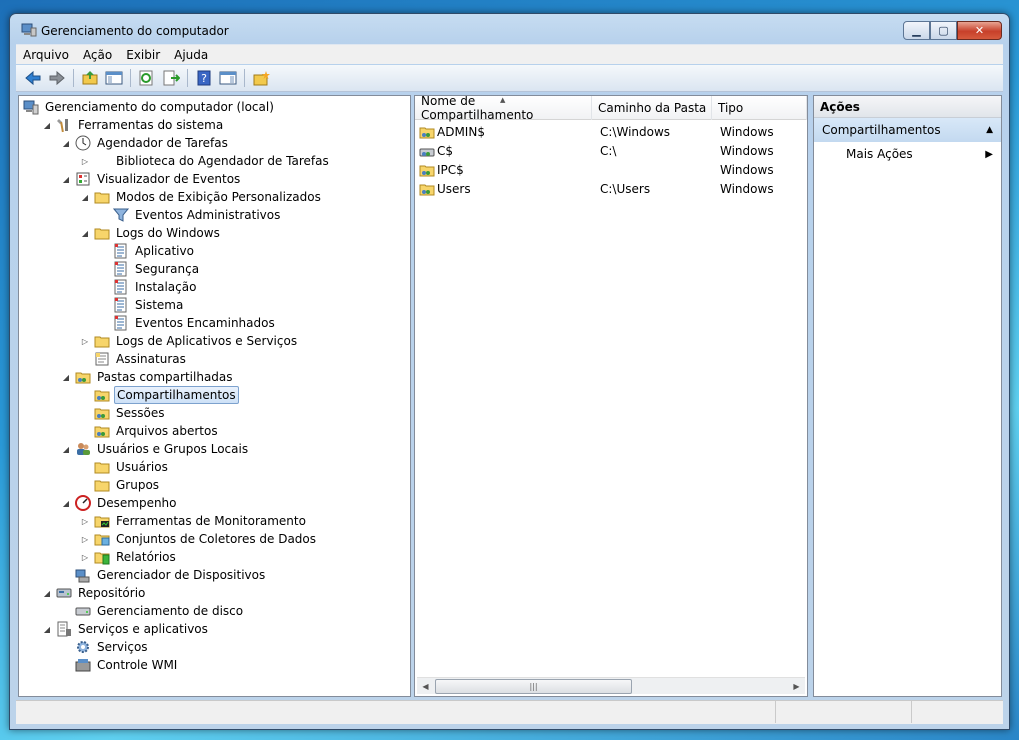 The width and height of the screenshot is (1019, 740). I want to click on tree-item: ◢ Pastas compartilhadas, so click(147, 377).